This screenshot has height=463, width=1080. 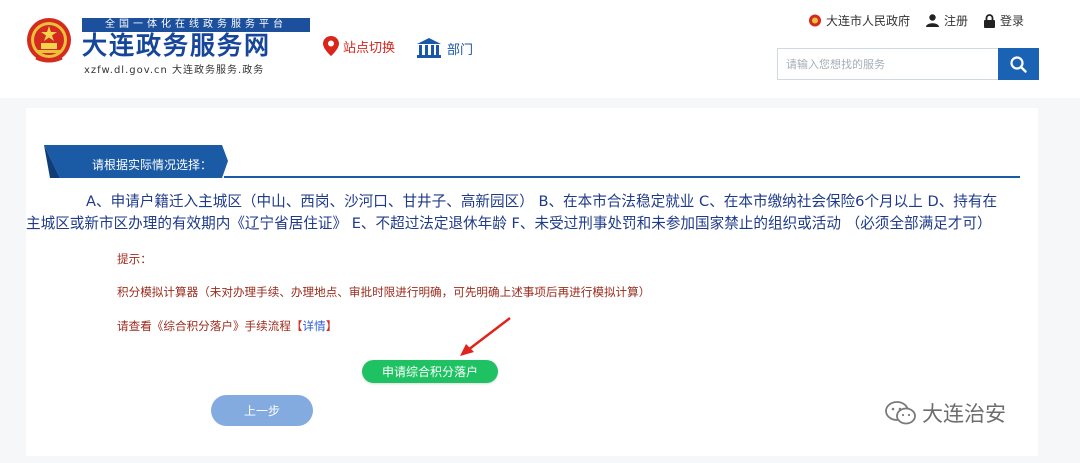 What do you see at coordinates (814, 20) in the screenshot?
I see `emblem-small-icon` at bounding box center [814, 20].